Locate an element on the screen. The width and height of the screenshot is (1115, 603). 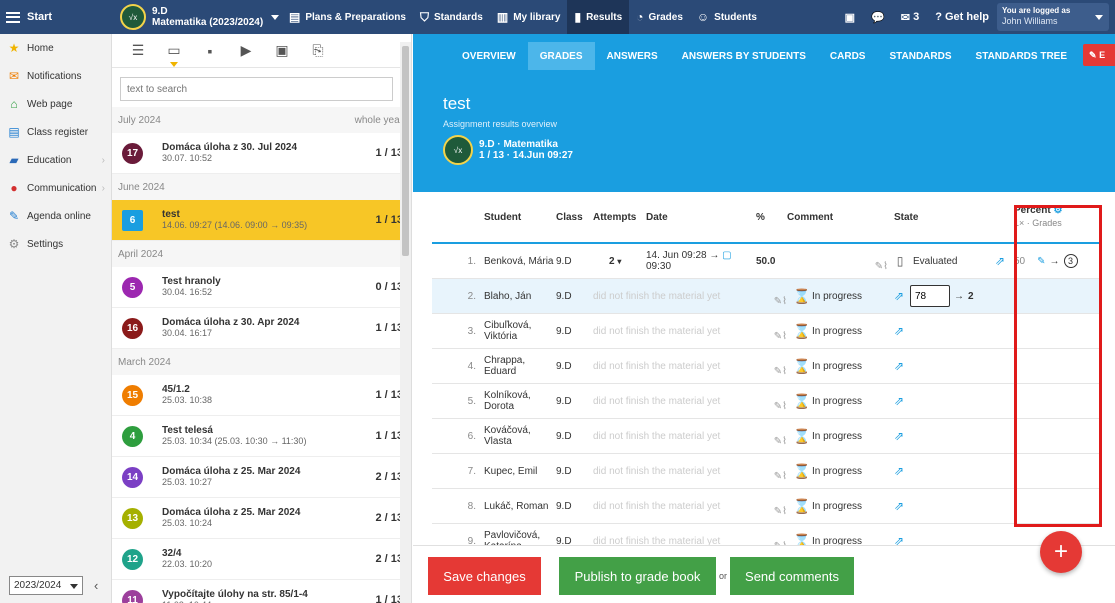
class-subject: Matematika (2023/2024) is located at coordinates (208, 22).